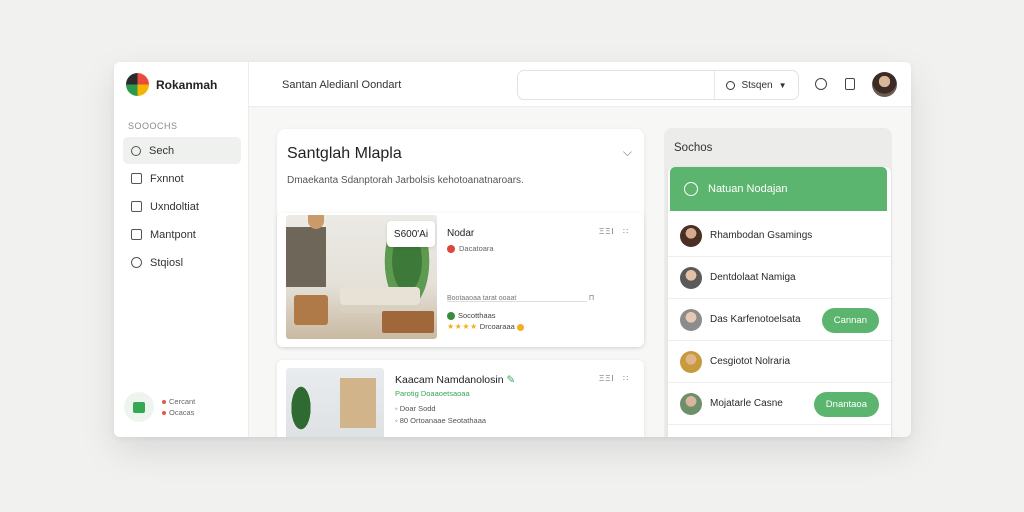 The height and width of the screenshot is (512, 1024). I want to click on contact-action-button: Cannan, so click(850, 320).